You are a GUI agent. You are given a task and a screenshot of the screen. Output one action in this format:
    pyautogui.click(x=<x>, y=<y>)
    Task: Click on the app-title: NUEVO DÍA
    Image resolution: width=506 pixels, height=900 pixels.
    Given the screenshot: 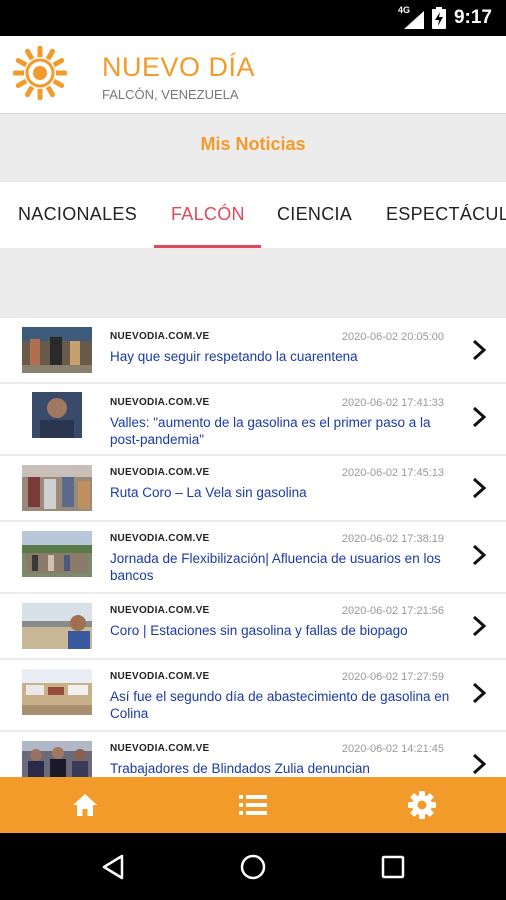 What is the action you would take?
    pyautogui.click(x=179, y=67)
    